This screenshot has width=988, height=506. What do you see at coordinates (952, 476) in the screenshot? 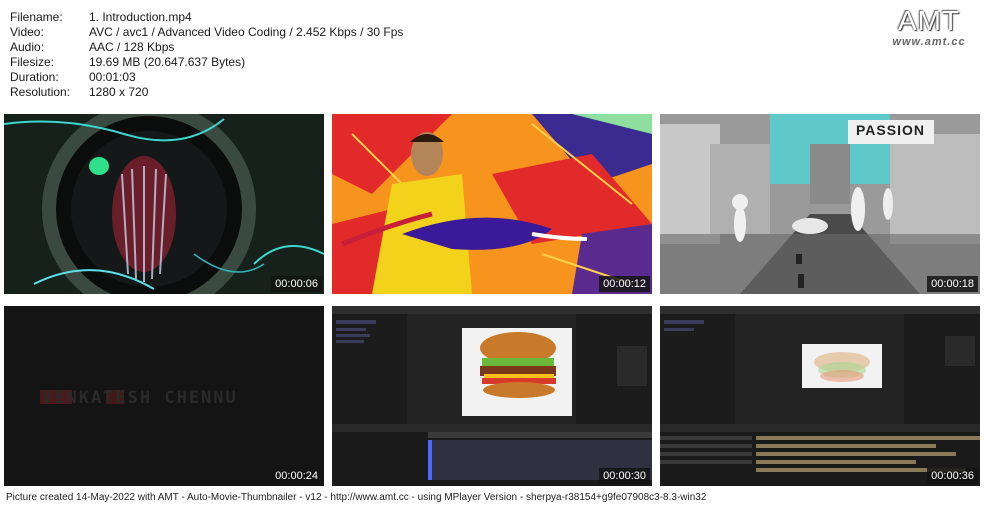
I see `timestamp: 00:00:36` at bounding box center [952, 476].